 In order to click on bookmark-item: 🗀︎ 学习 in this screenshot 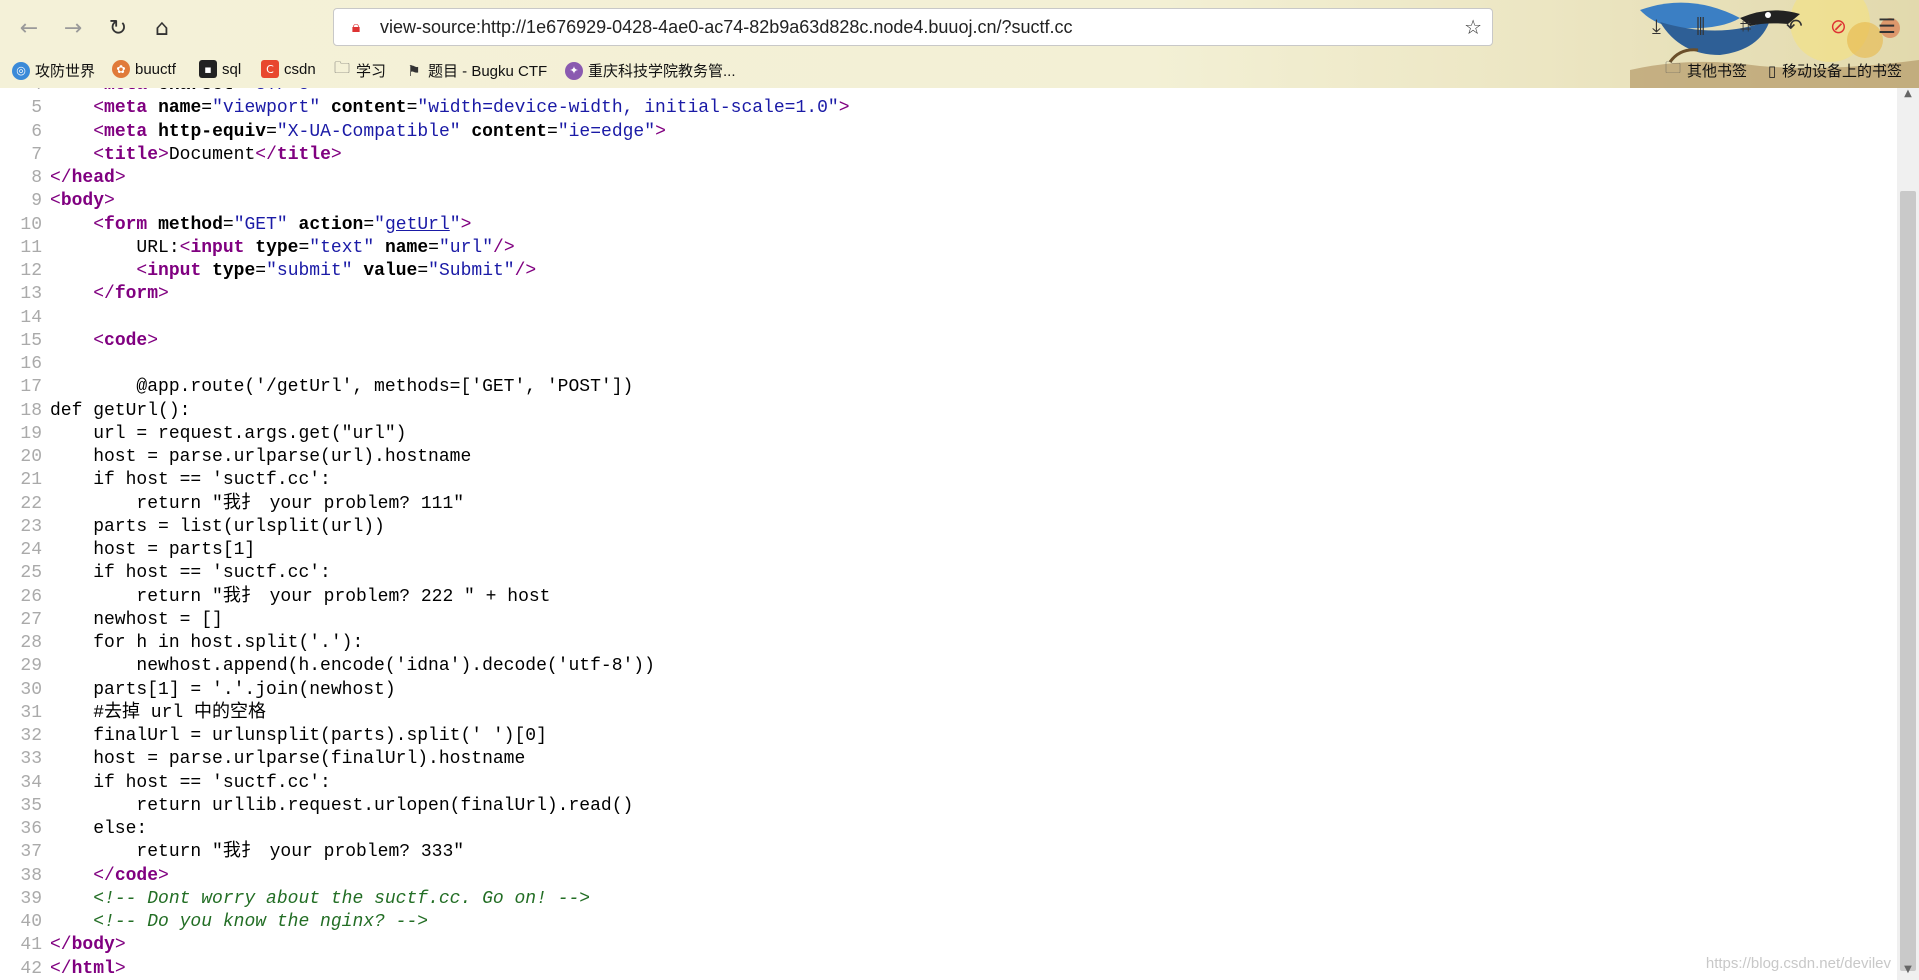, I will do `click(360, 69)`.